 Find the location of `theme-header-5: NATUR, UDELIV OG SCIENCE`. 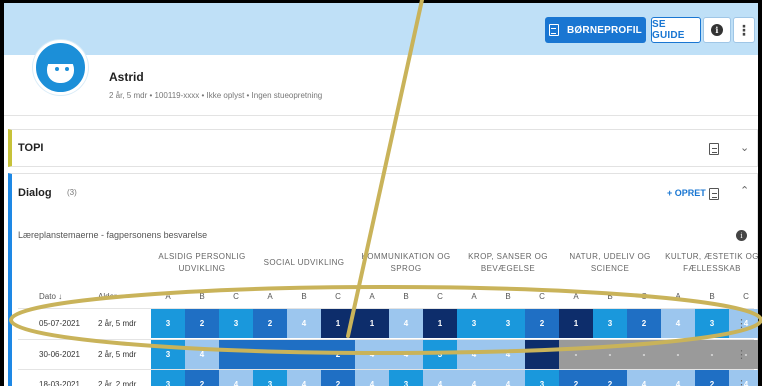

theme-header-5: NATUR, UDELIV OG SCIENCE is located at coordinates (610, 262).